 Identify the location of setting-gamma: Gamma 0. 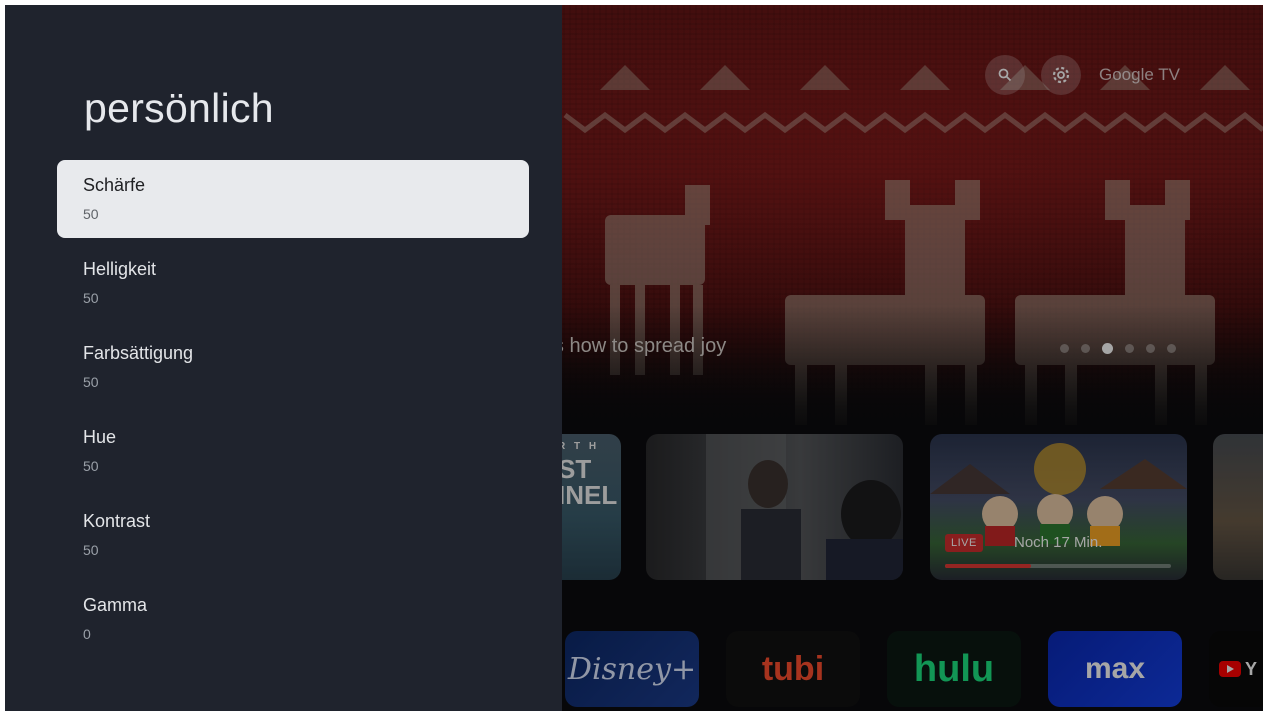
(293, 619).